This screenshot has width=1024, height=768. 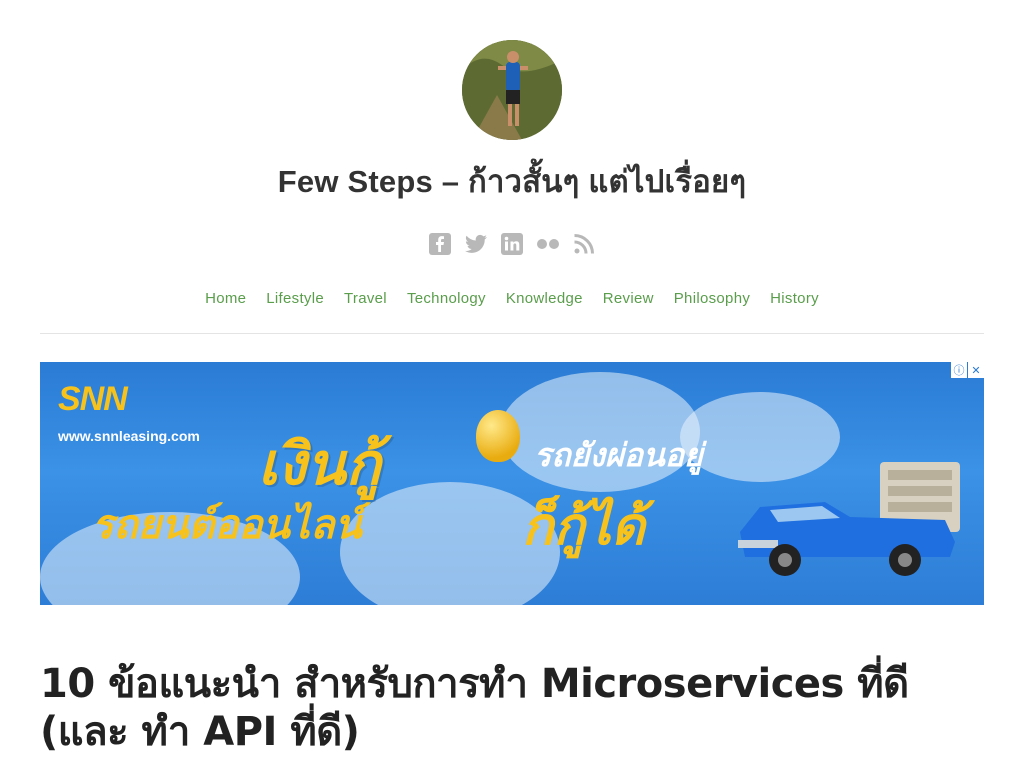 I want to click on nav-history: History, so click(x=794, y=298).